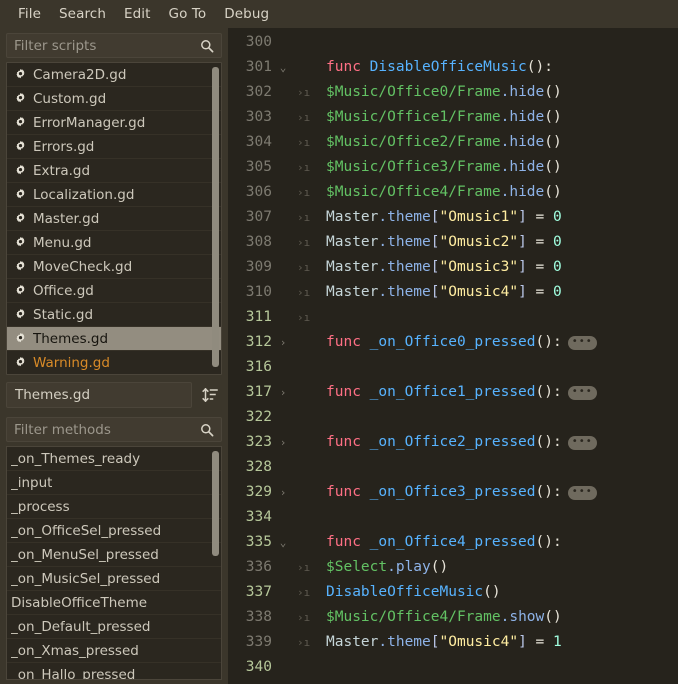  I want to click on line-number: 323, so click(258, 442).